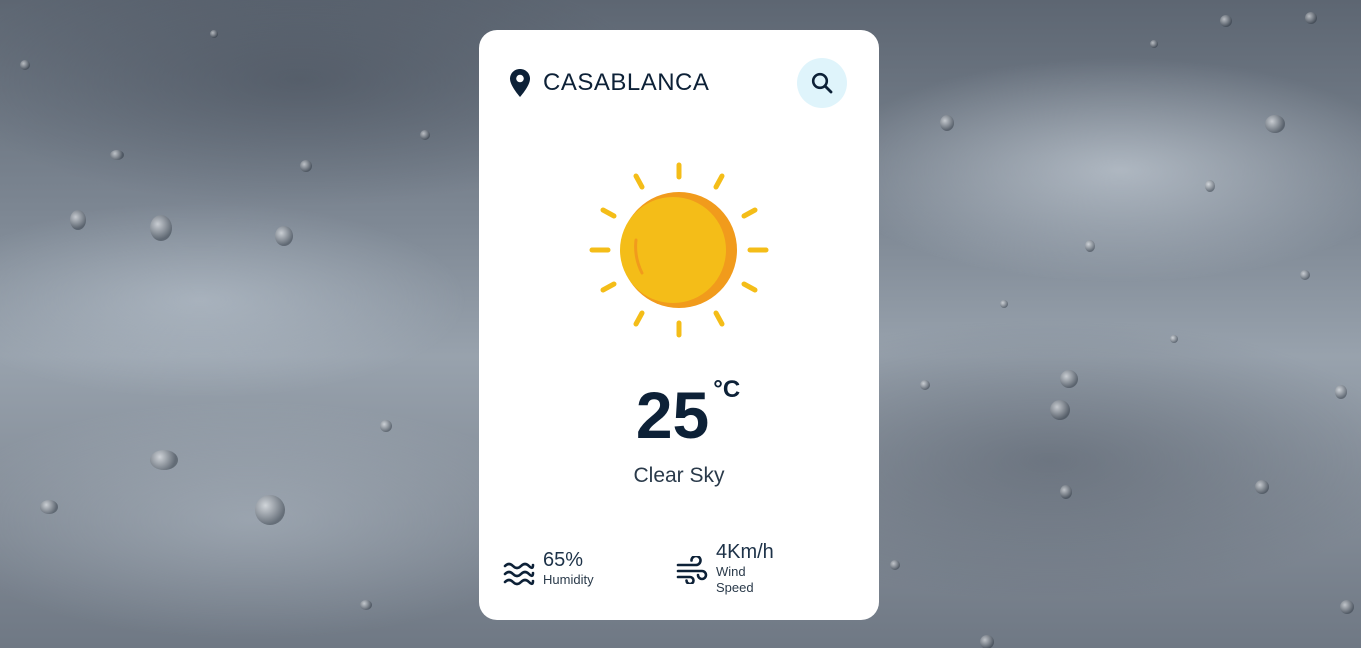 The height and width of the screenshot is (648, 1361). What do you see at coordinates (679, 475) in the screenshot?
I see `weather-description: Clear Sky` at bounding box center [679, 475].